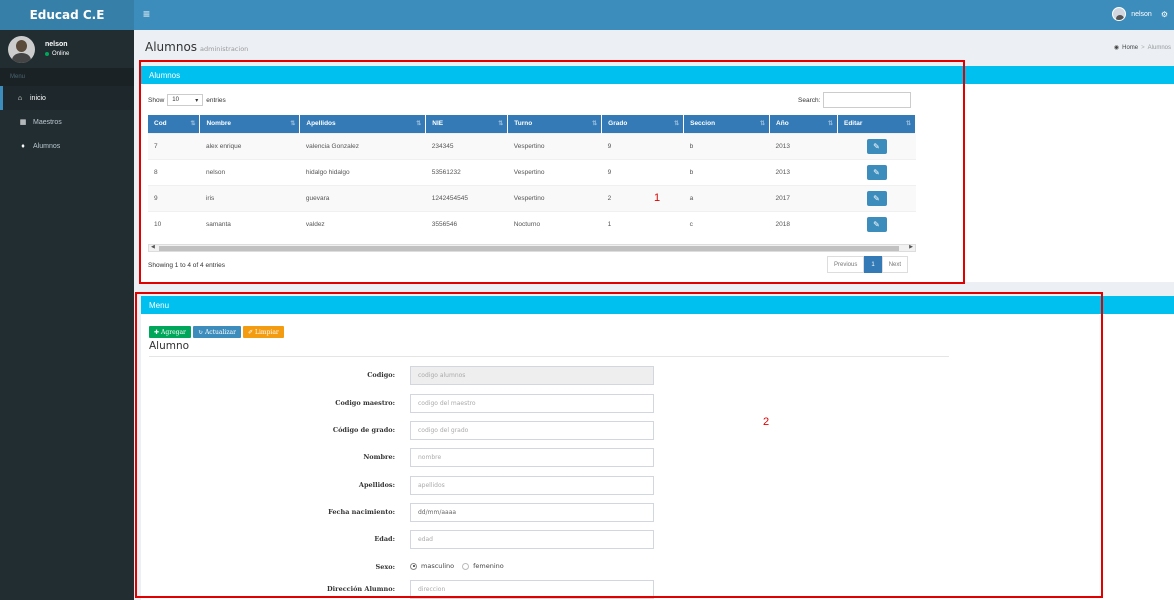  I want to click on radio-femenino, so click(466, 566).